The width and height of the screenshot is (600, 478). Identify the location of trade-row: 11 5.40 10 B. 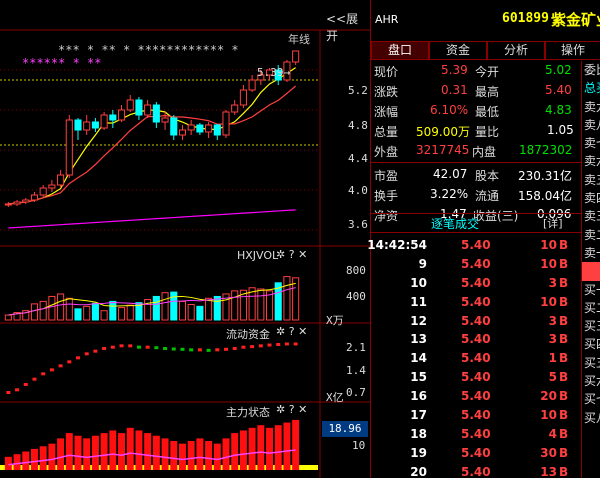
(476, 302).